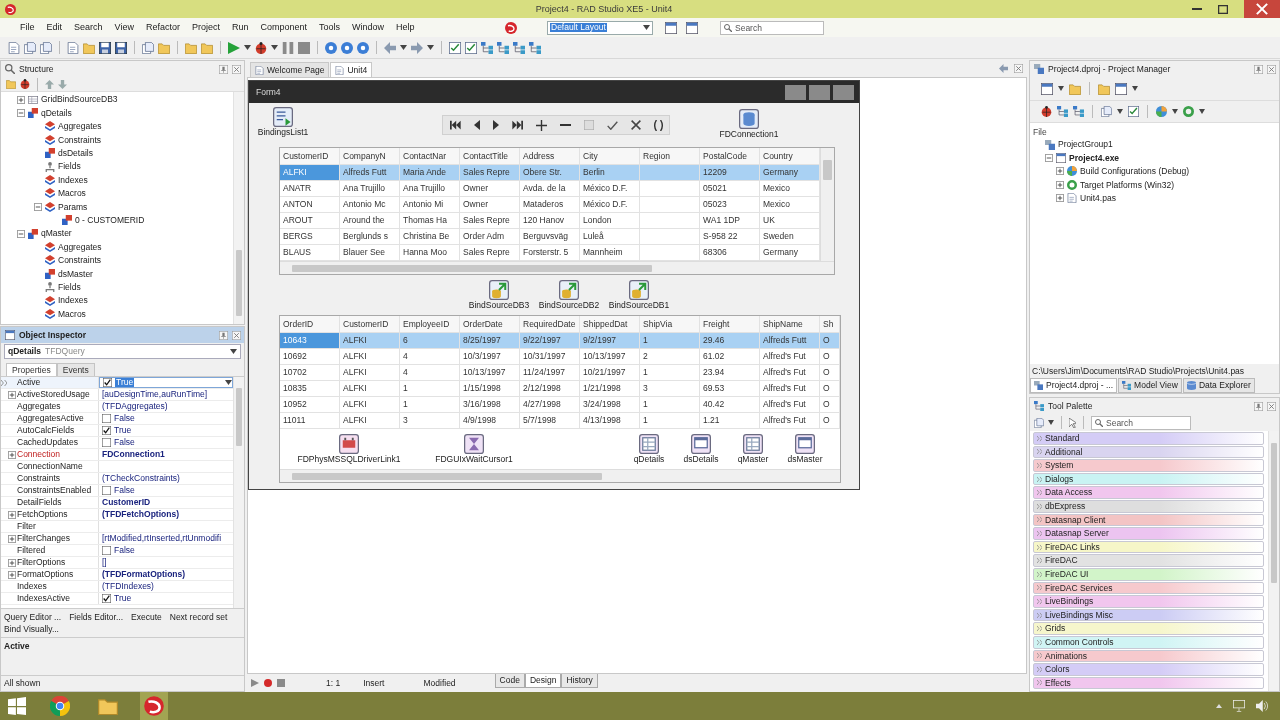 Image resolution: width=1280 pixels, height=720 pixels. I want to click on bug-icon, so click(261, 47).